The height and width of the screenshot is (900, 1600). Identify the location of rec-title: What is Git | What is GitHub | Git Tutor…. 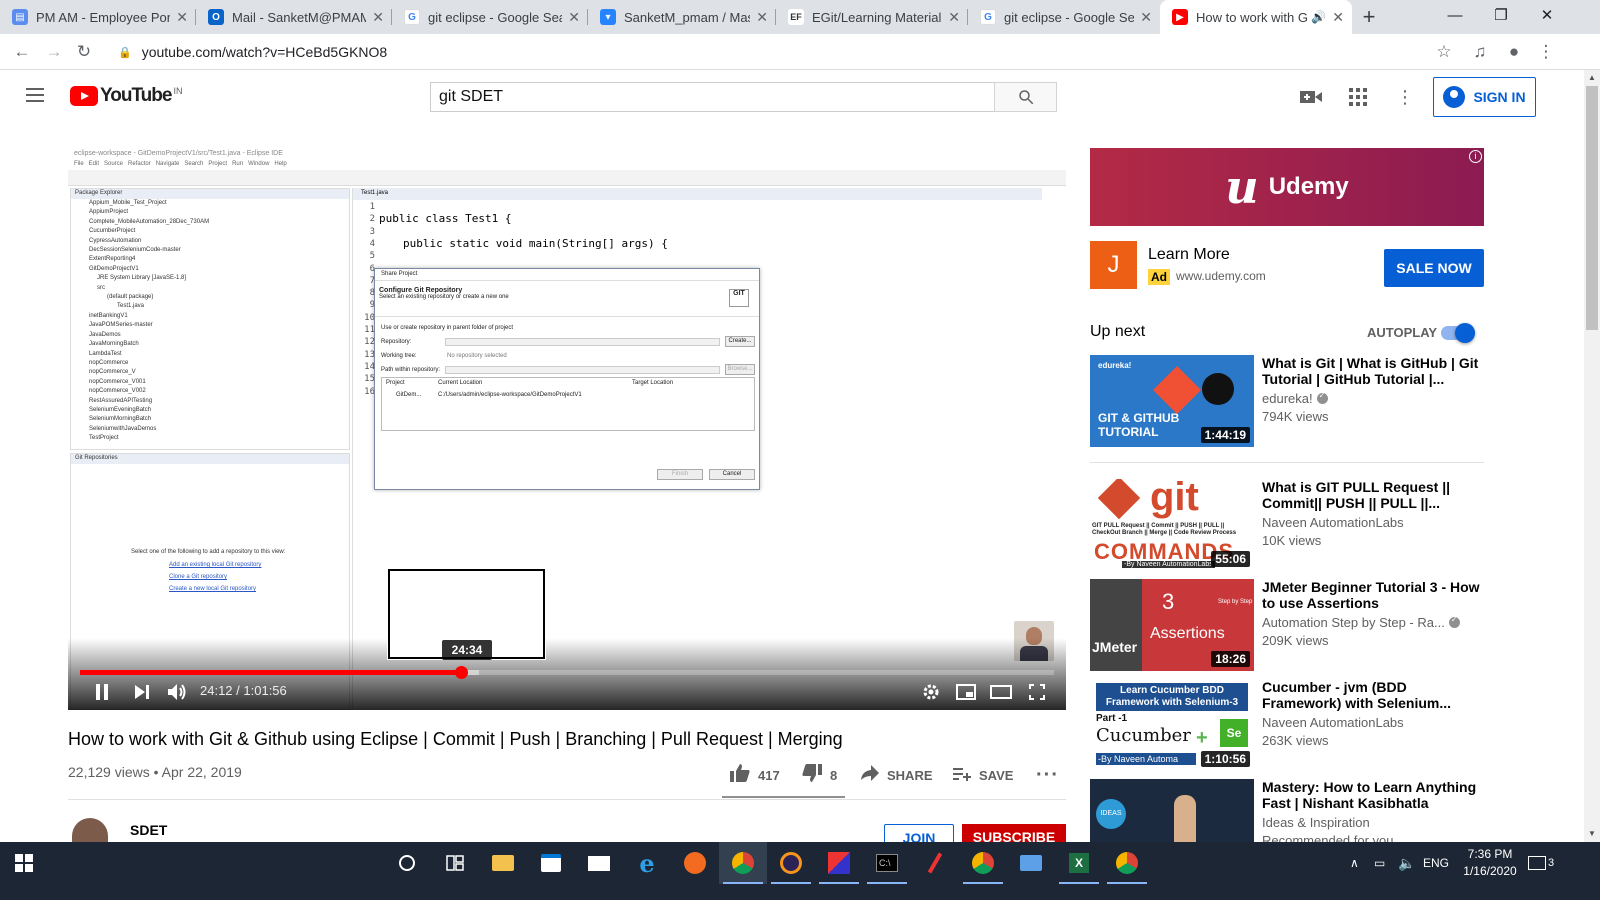
(1373, 371).